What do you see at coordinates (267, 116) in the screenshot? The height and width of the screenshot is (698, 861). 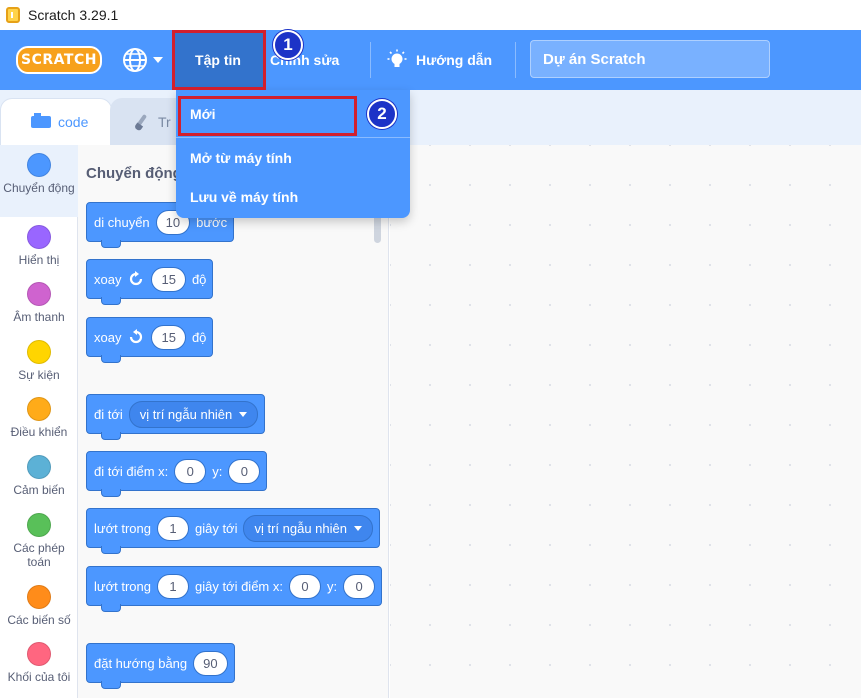 I see `highlight-box-new-item` at bounding box center [267, 116].